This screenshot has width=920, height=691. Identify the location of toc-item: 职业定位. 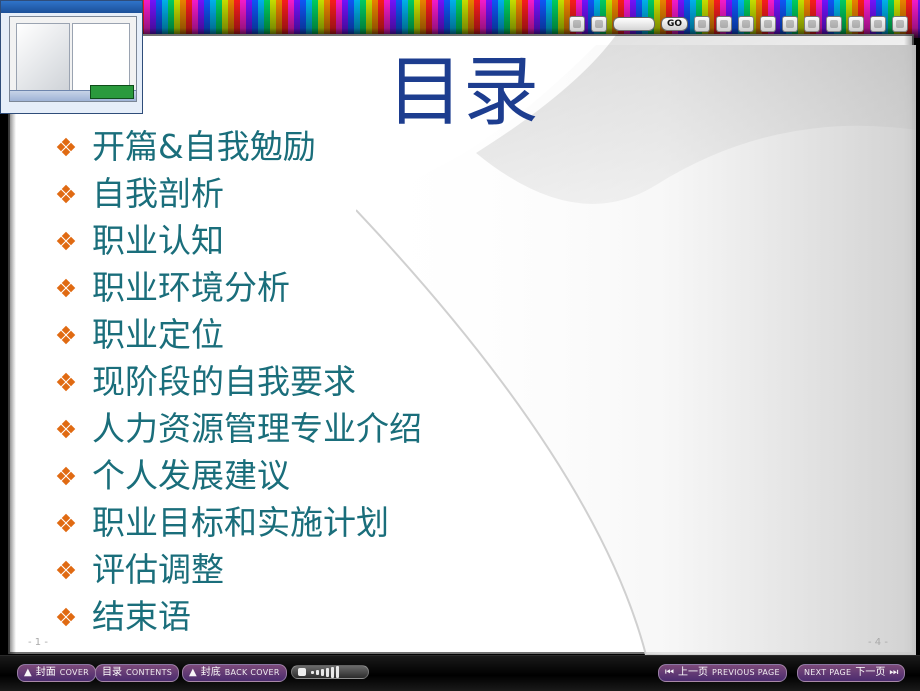
(239, 334).